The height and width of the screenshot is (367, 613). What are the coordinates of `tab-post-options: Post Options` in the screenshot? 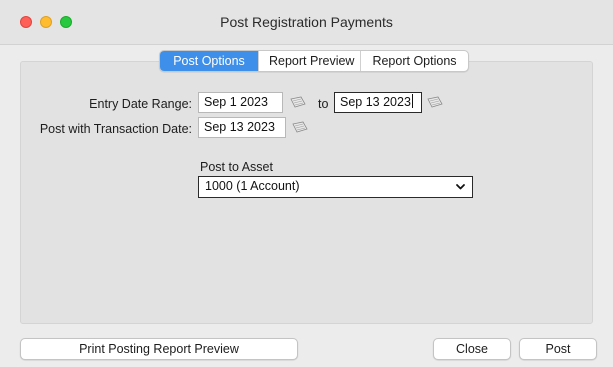 It's located at (209, 61).